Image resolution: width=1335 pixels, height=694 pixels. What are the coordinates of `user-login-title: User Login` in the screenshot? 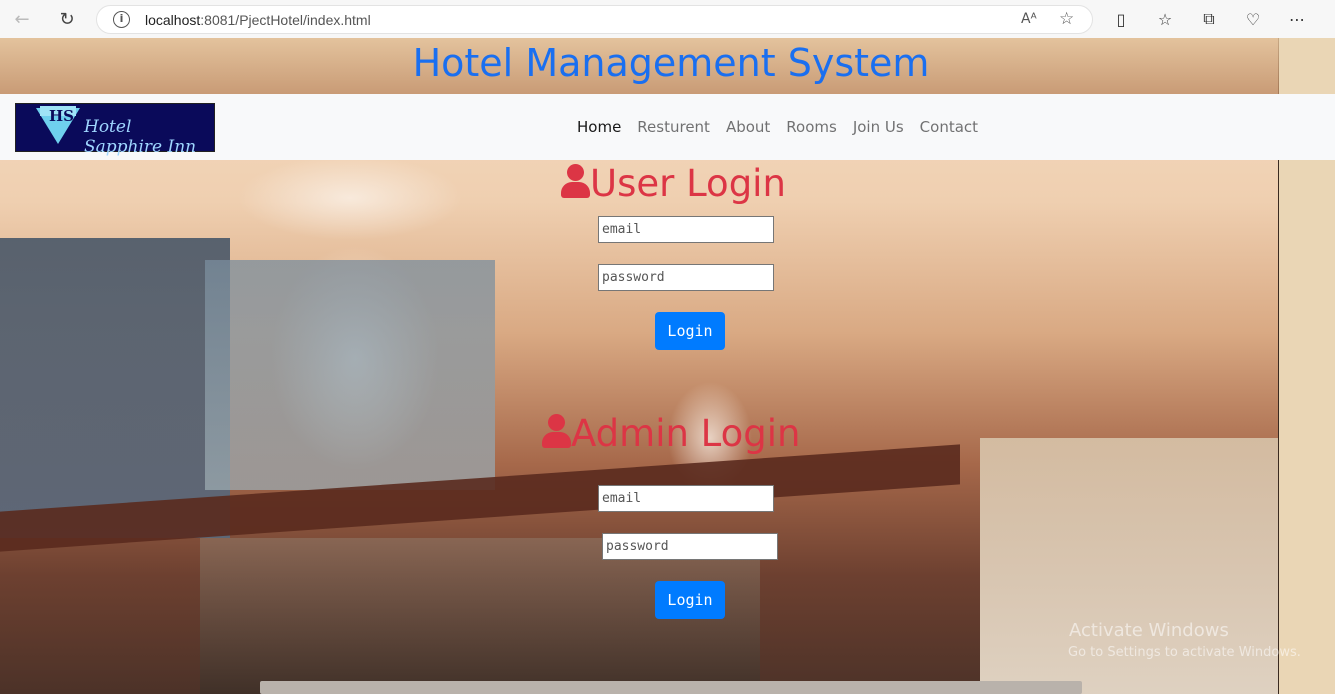 It's located at (688, 183).